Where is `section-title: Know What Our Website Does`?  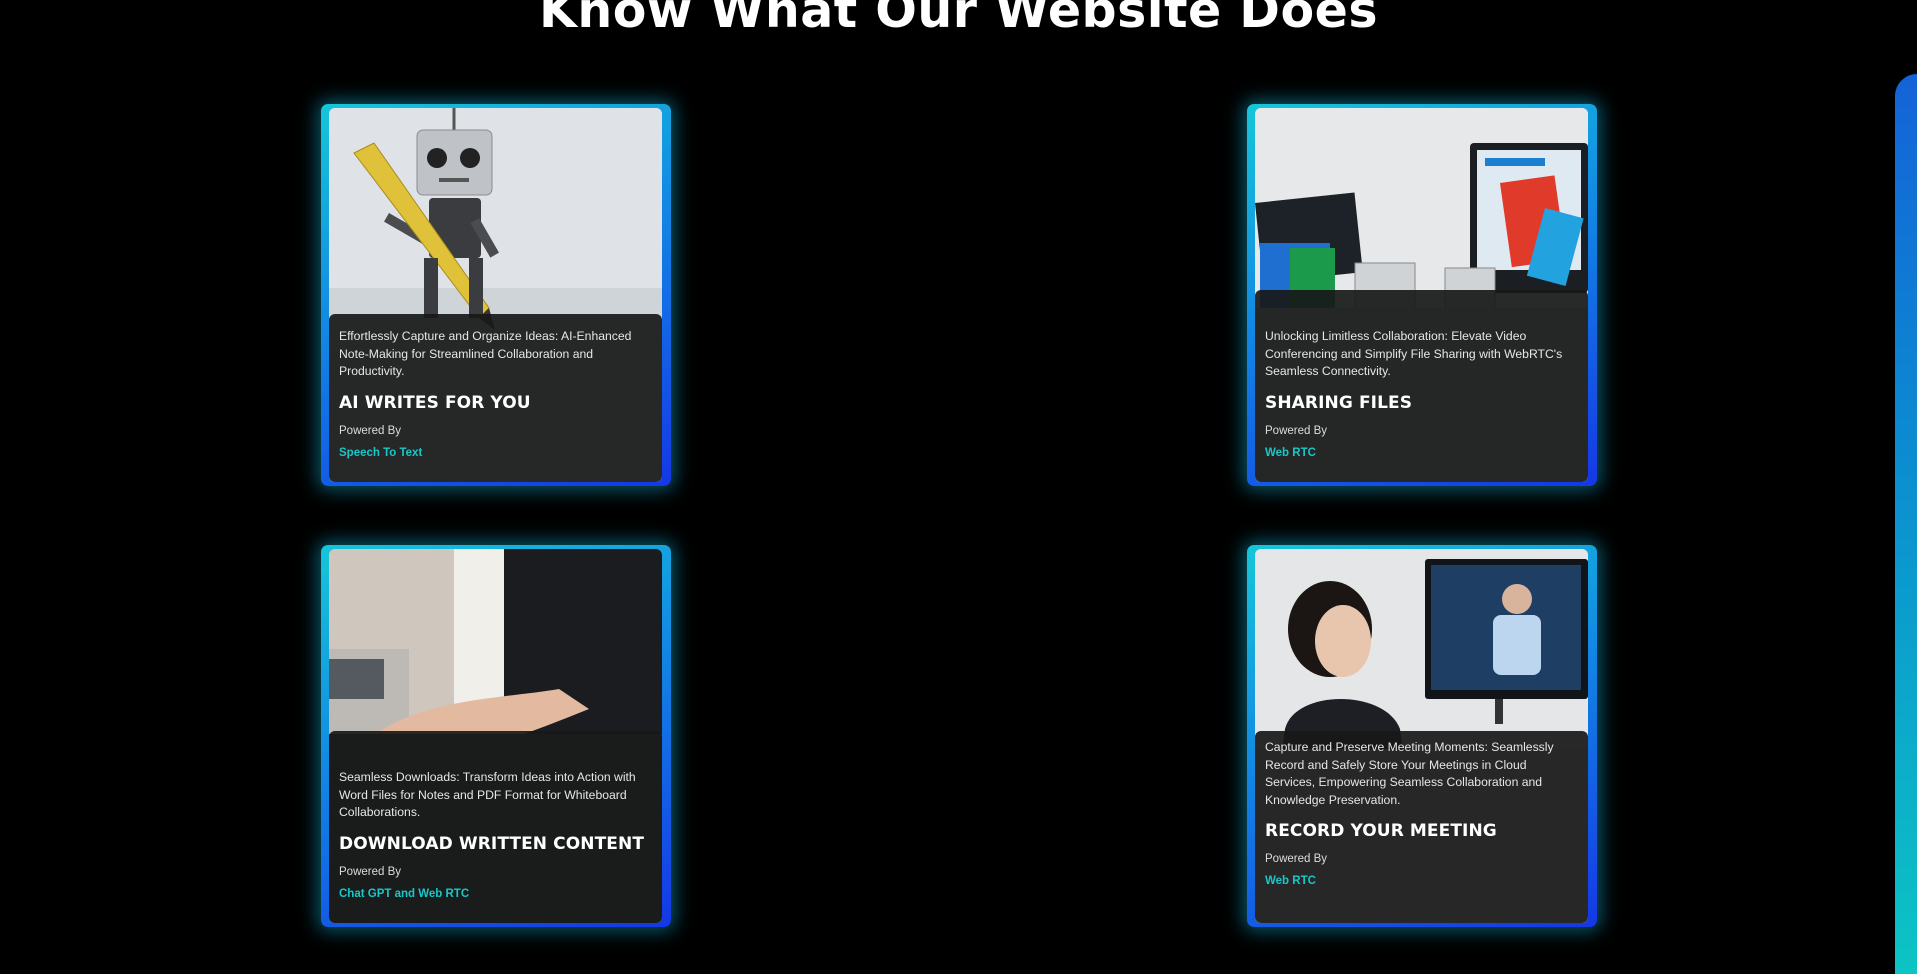
section-title: Know What Our Website Does is located at coordinates (958, 19).